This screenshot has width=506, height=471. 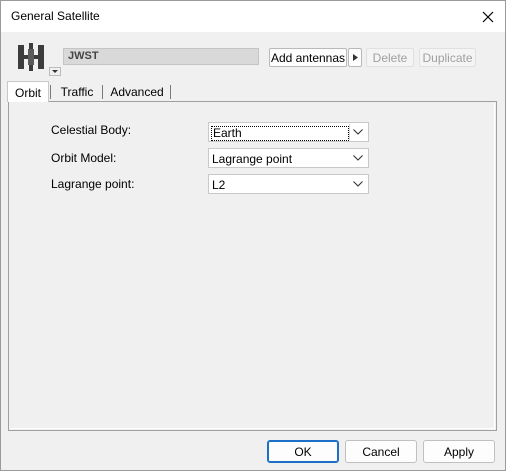 I want to click on ok-button: OK, so click(x=303, y=451).